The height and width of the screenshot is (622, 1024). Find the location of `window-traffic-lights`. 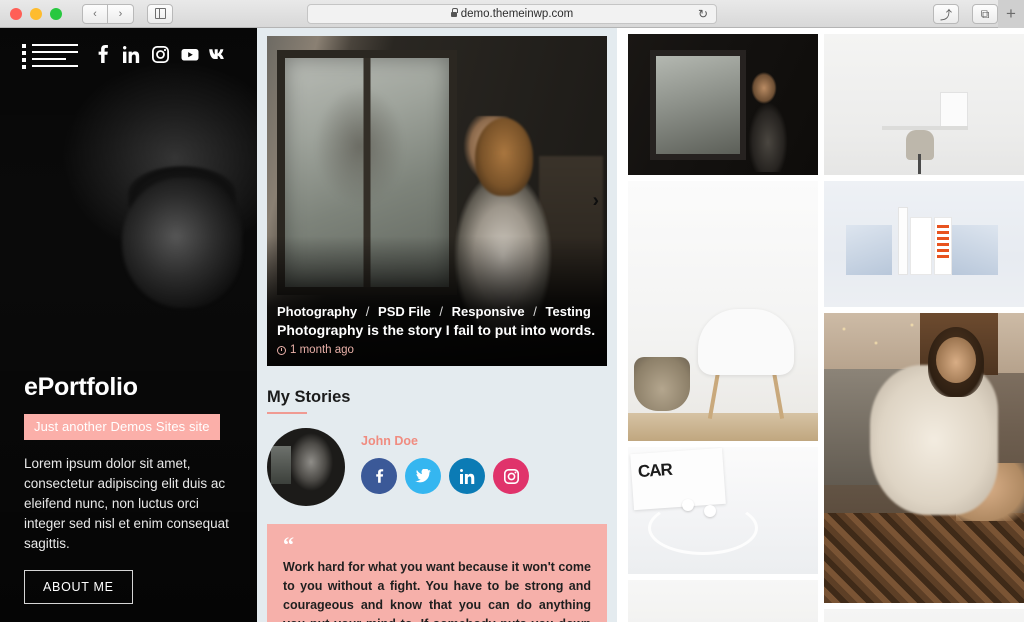

window-traffic-lights is located at coordinates (31, 13).